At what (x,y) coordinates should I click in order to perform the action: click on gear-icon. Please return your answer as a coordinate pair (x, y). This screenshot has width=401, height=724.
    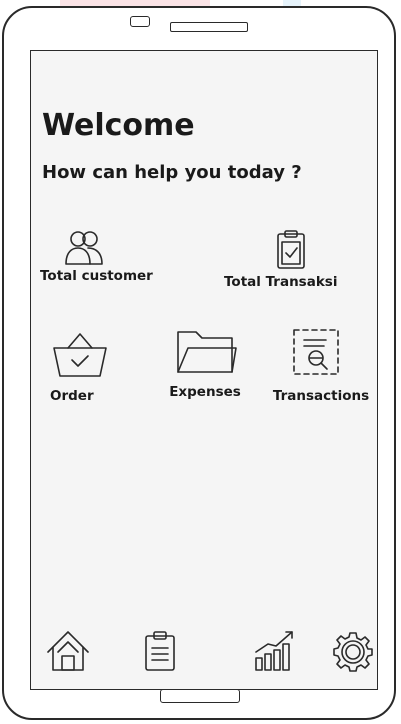
    Looking at the image, I should click on (353, 652).